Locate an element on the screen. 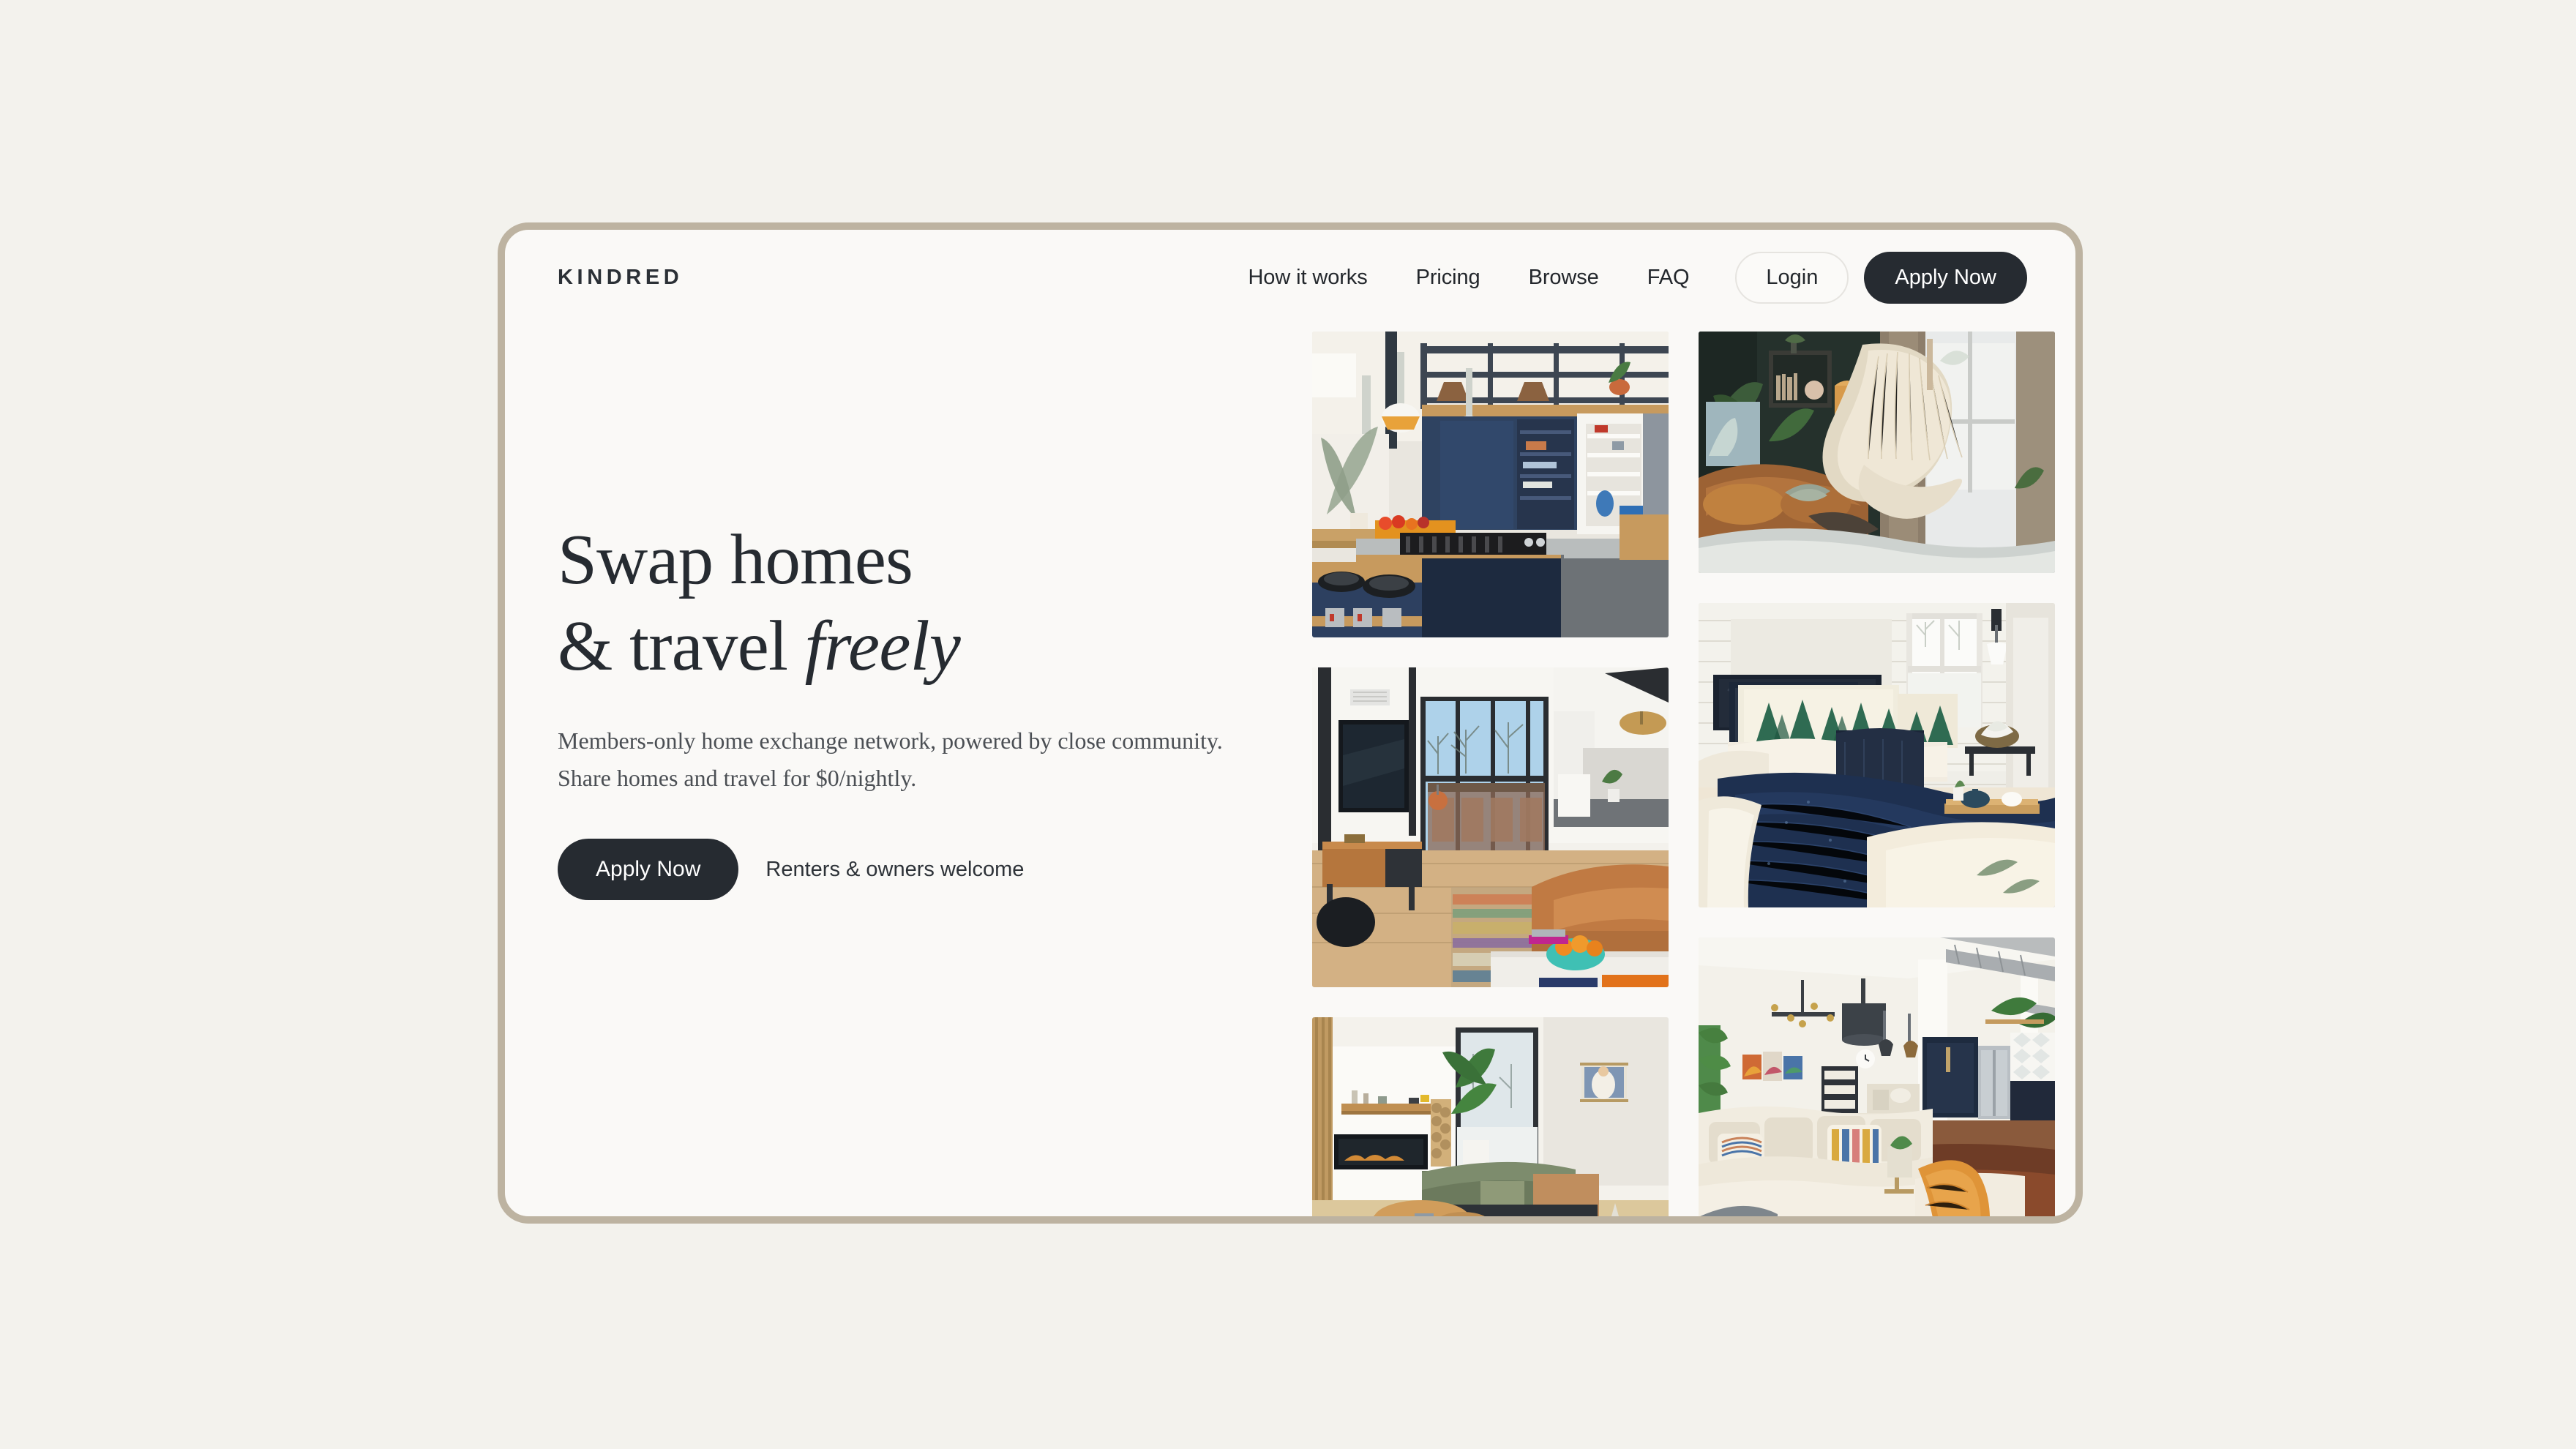 The height and width of the screenshot is (1449, 2576). brand-logo: KINDRED is located at coordinates (620, 278).